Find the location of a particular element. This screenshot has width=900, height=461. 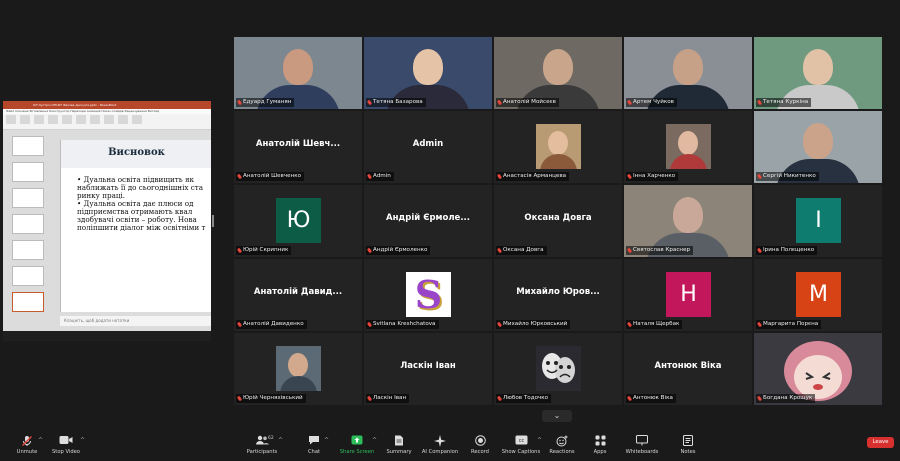

participant-name-text: Інна Харченко is located at coordinates (654, 176).